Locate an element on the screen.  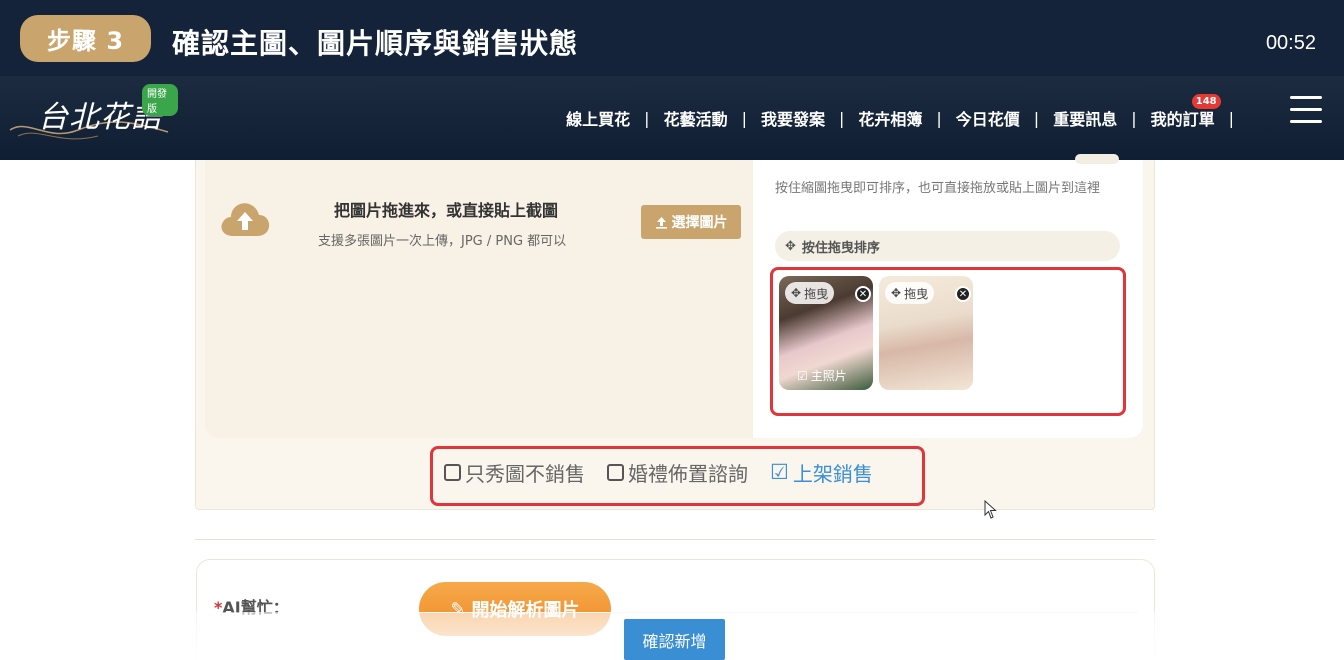
image-thumbnail: ✥ 拖曳 ✕ is located at coordinates (926, 333).